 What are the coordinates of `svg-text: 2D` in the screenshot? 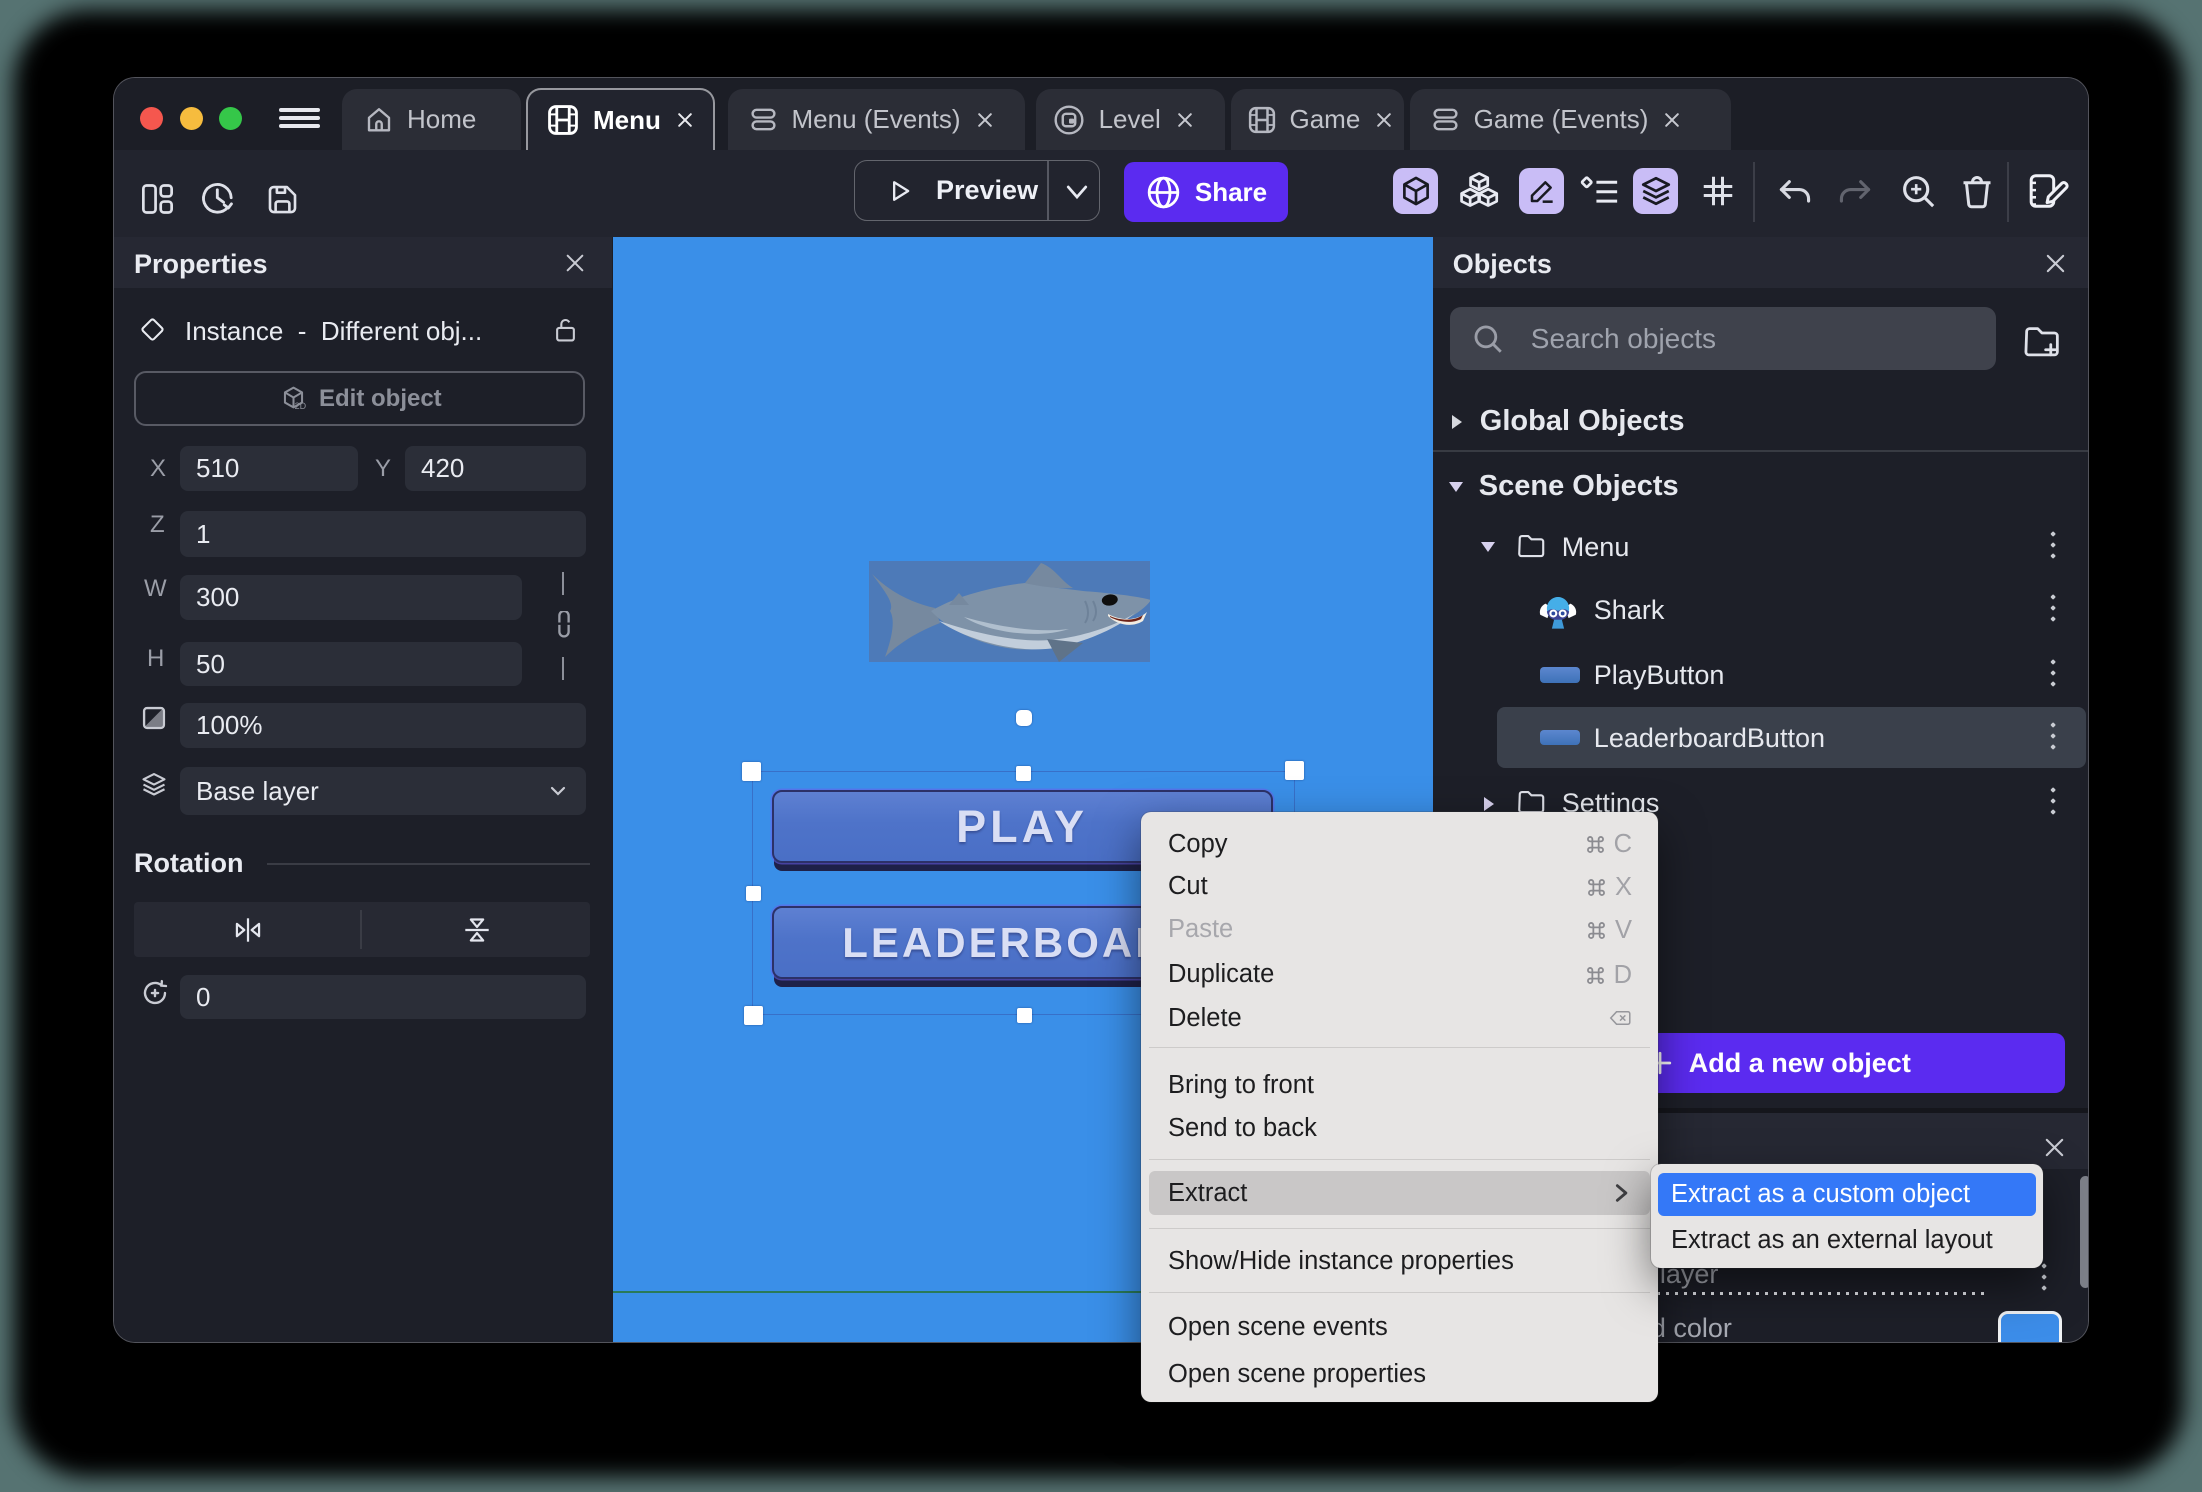 It's located at (301, 406).